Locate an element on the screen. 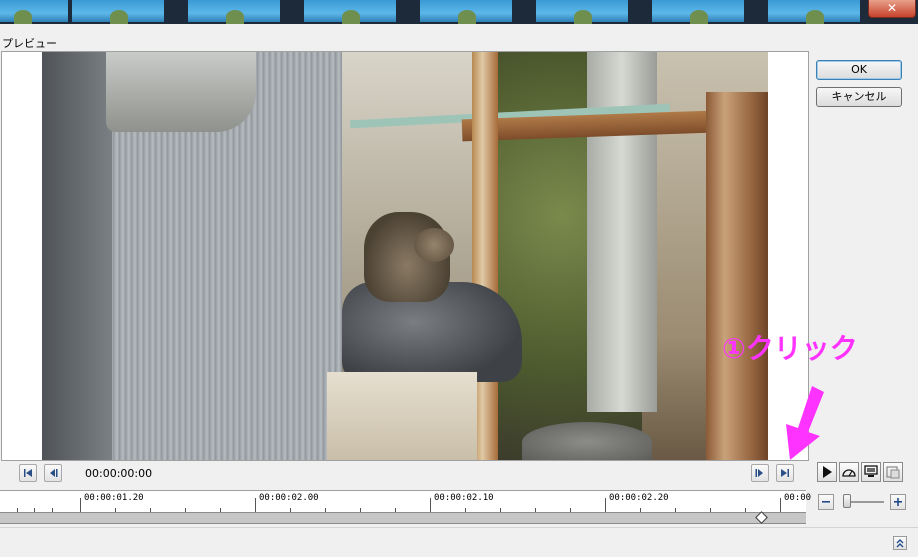 This screenshot has width=918, height=557. zoom-slider-thumb is located at coordinates (847, 501).